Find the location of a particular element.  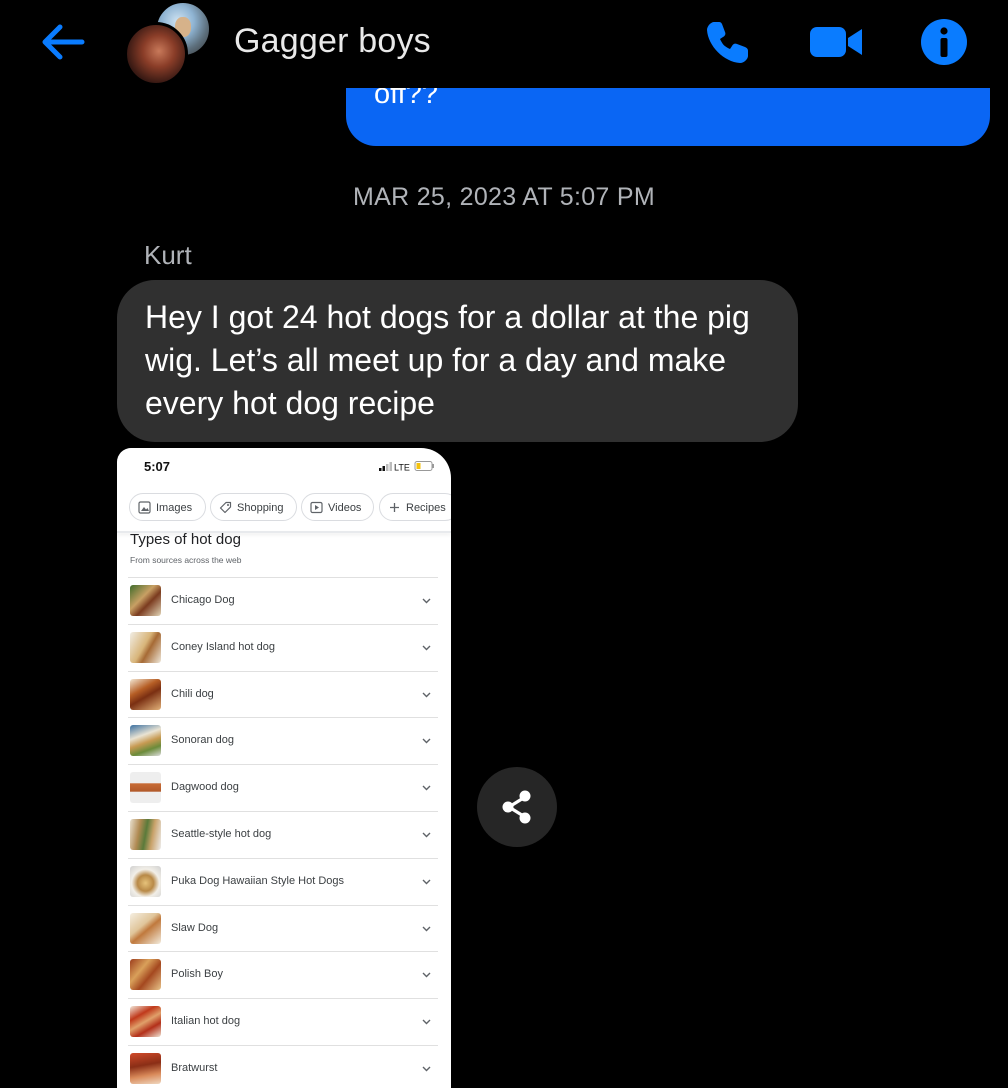

info-button is located at coordinates (944, 42).